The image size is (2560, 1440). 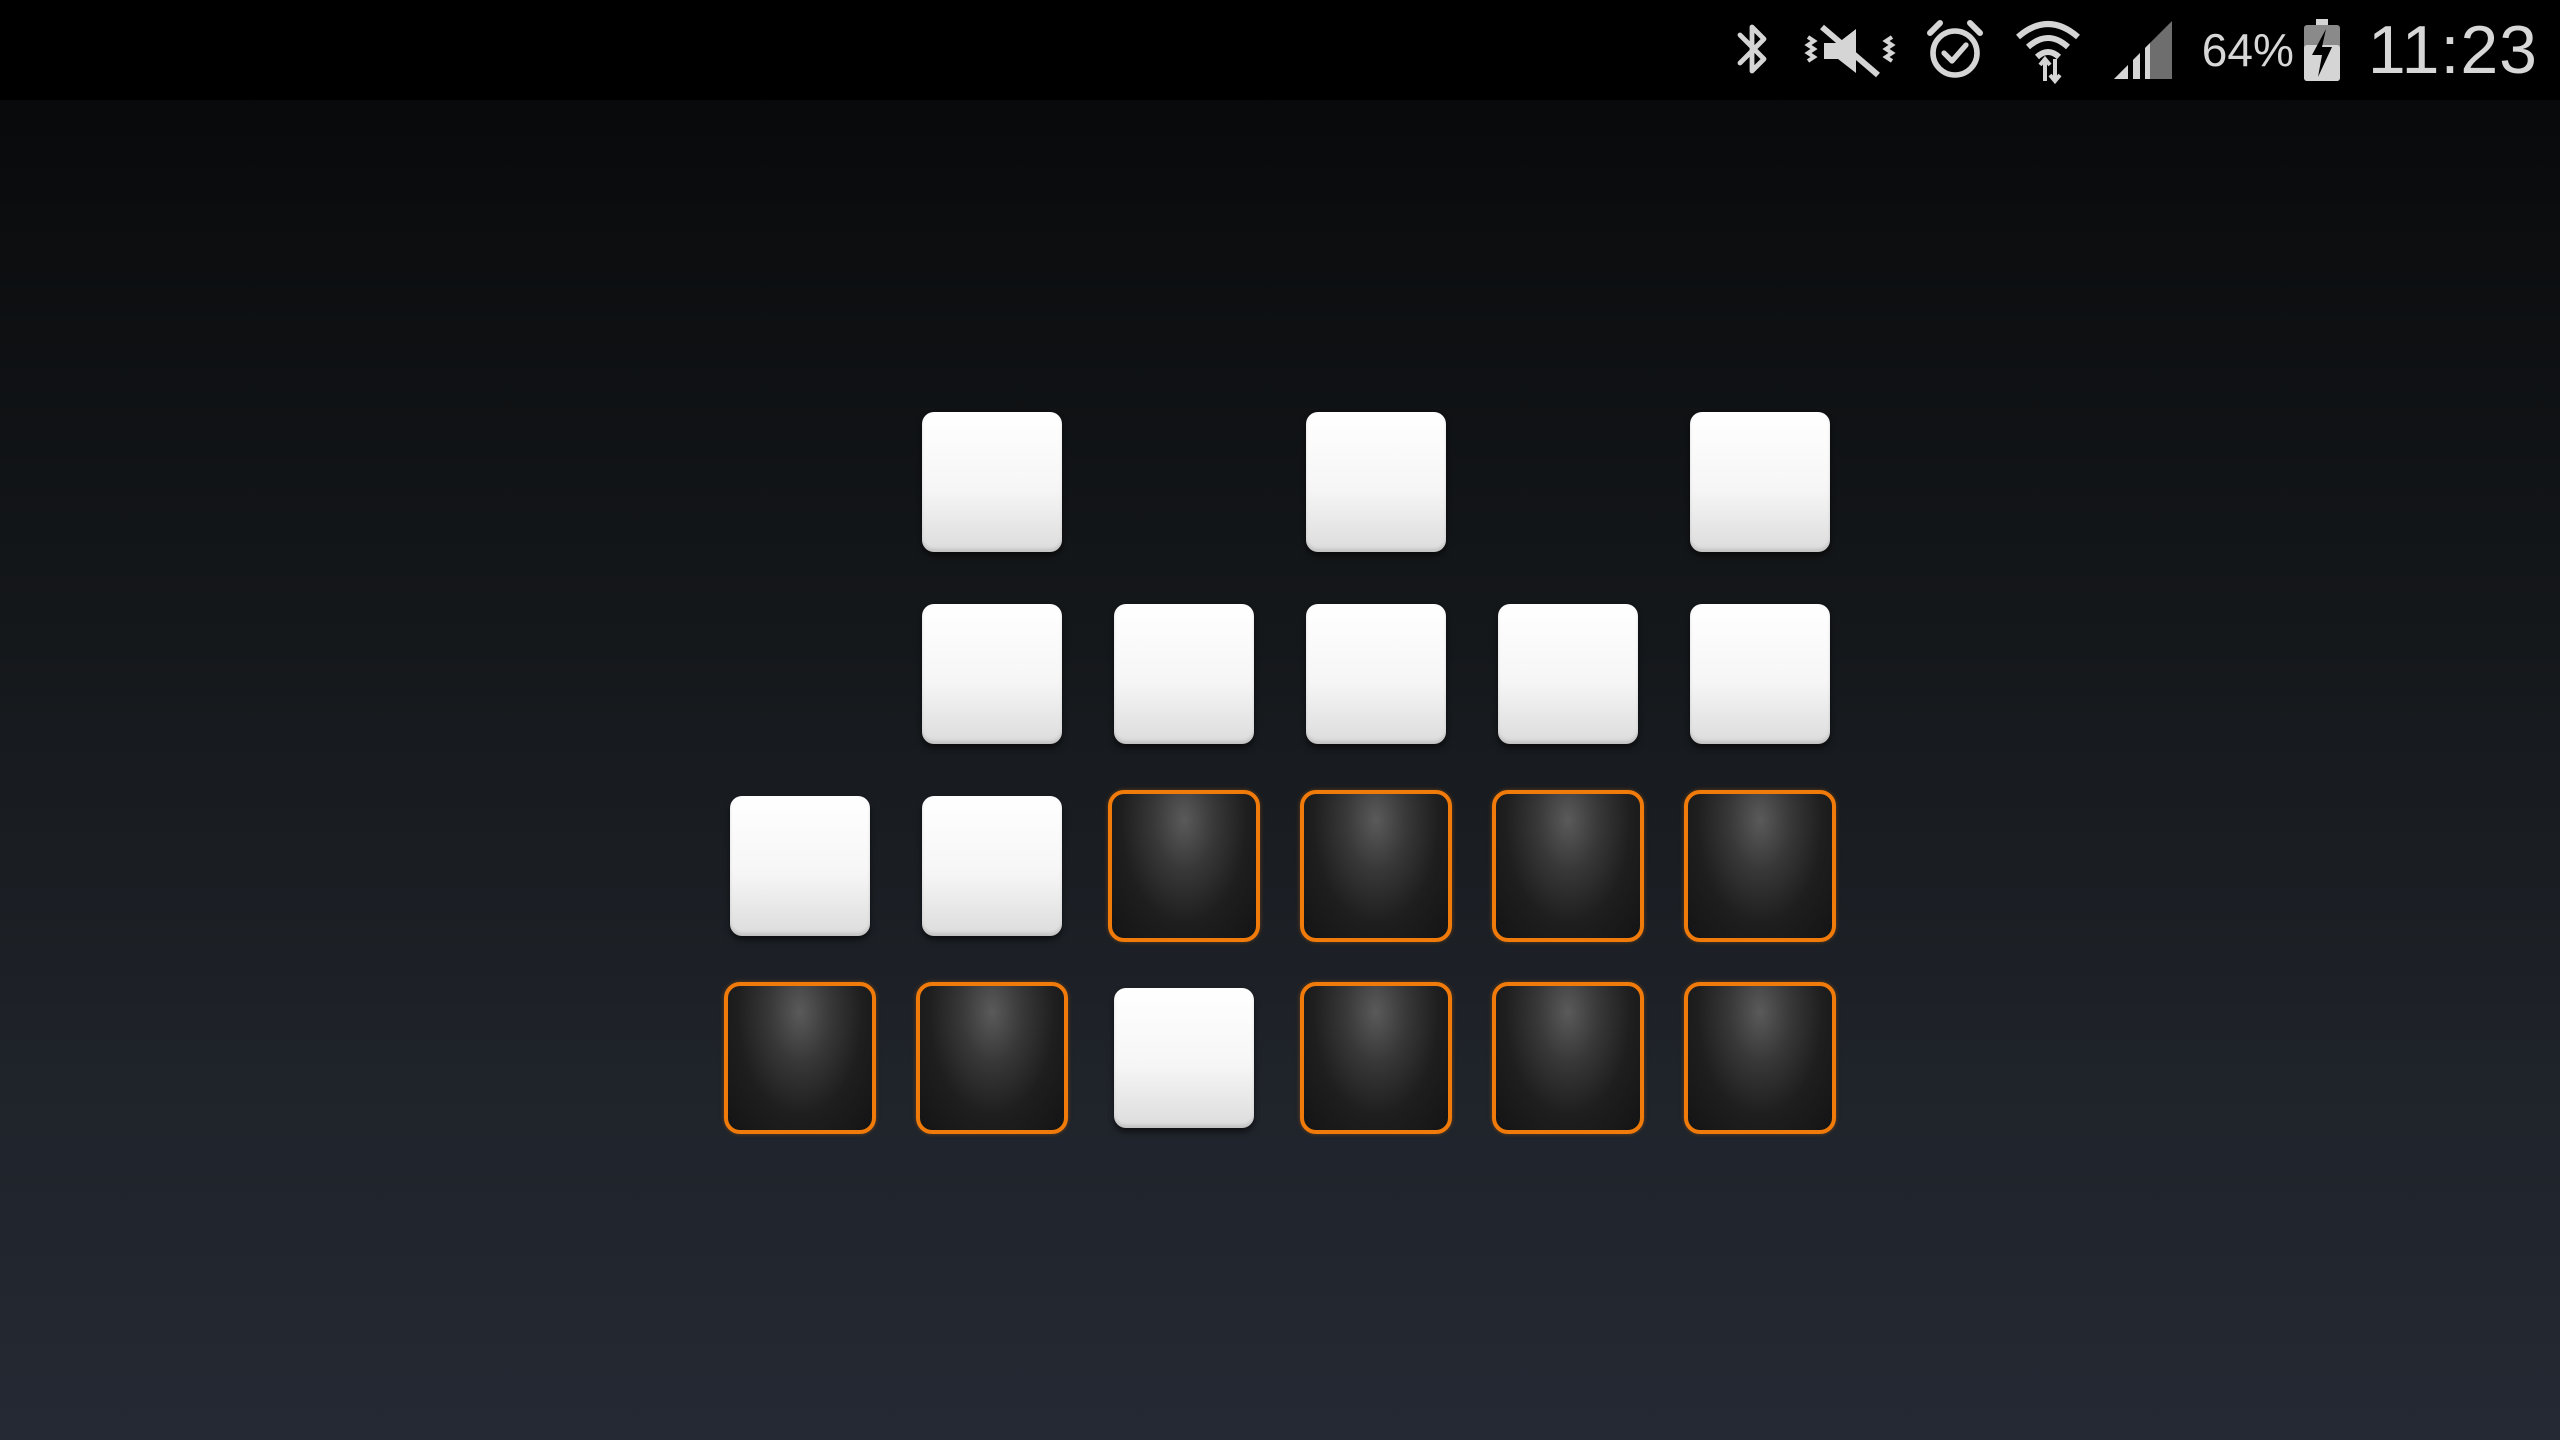 I want to click on pad-r1-c4, so click(x=1376, y=482).